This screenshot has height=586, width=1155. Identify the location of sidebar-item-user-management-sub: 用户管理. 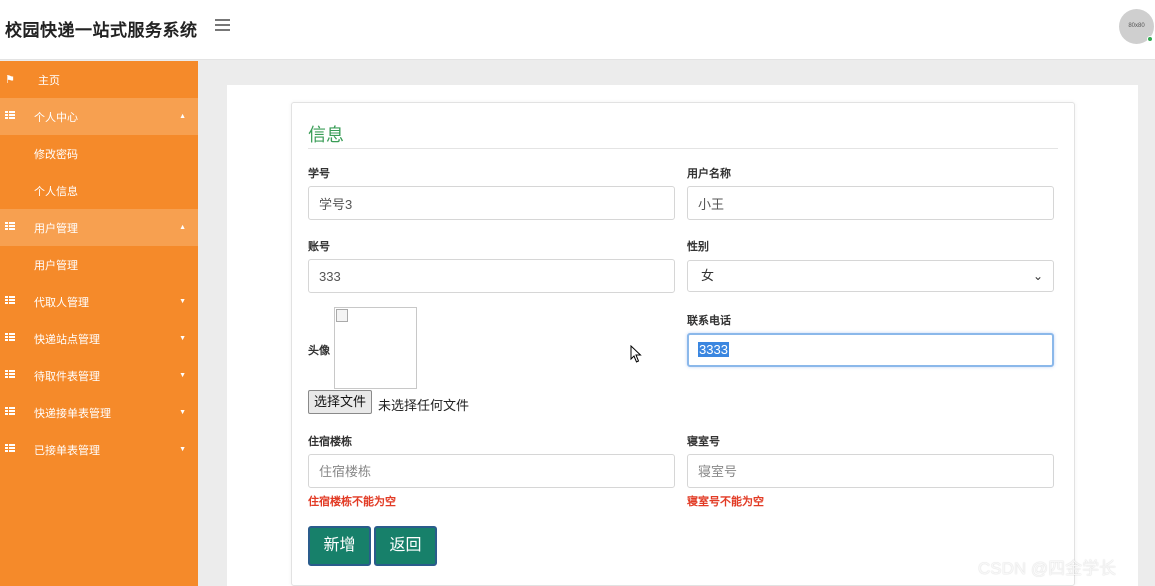
(99, 264).